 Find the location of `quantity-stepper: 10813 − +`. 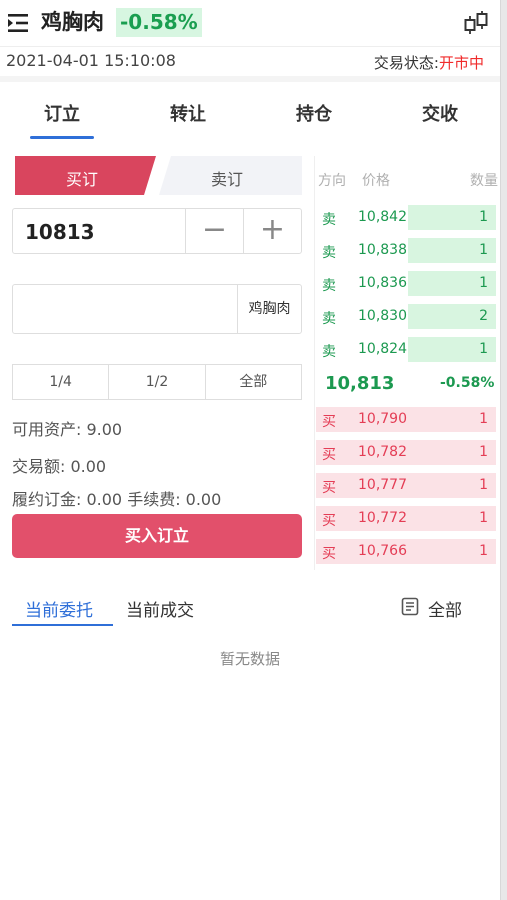

quantity-stepper: 10813 − + is located at coordinates (157, 231).